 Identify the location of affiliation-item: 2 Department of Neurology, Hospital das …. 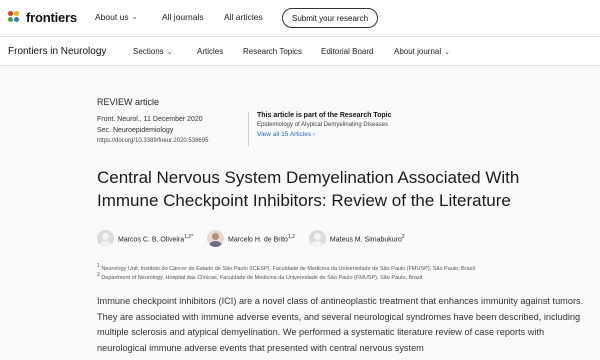
(259, 276).